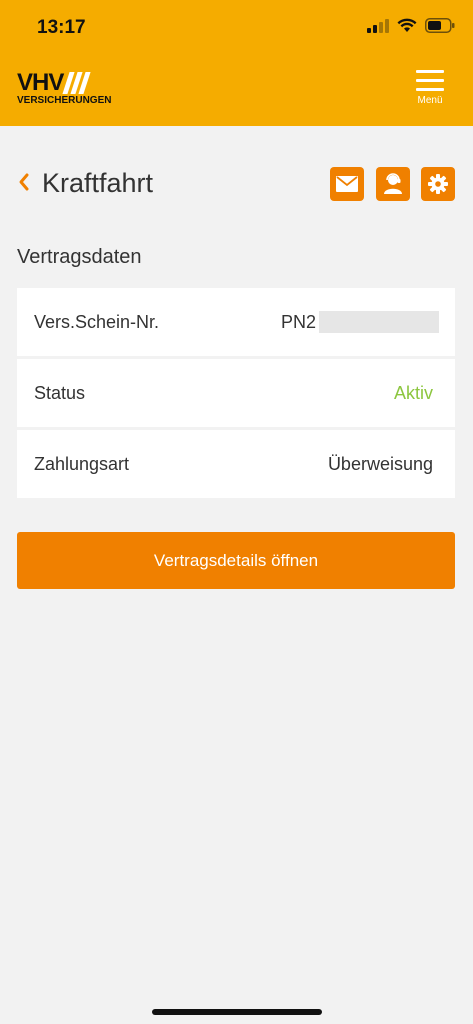 Image resolution: width=473 pixels, height=1024 pixels. I want to click on row-label: Zahlungsart, so click(82, 464).